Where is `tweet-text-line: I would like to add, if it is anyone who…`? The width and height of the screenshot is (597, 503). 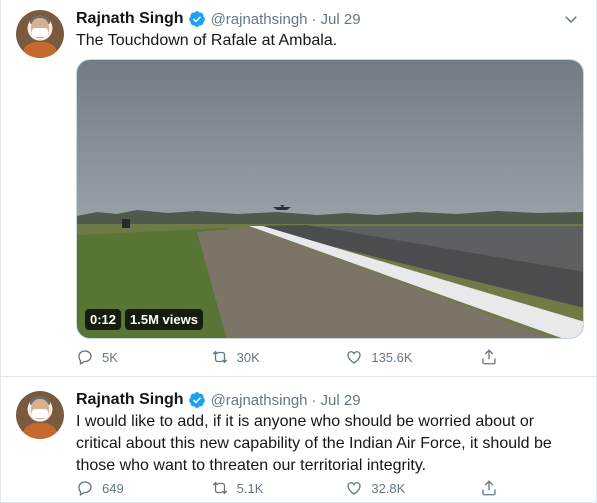
tweet-text-line: I would like to add, if it is anyone who… is located at coordinates (305, 421).